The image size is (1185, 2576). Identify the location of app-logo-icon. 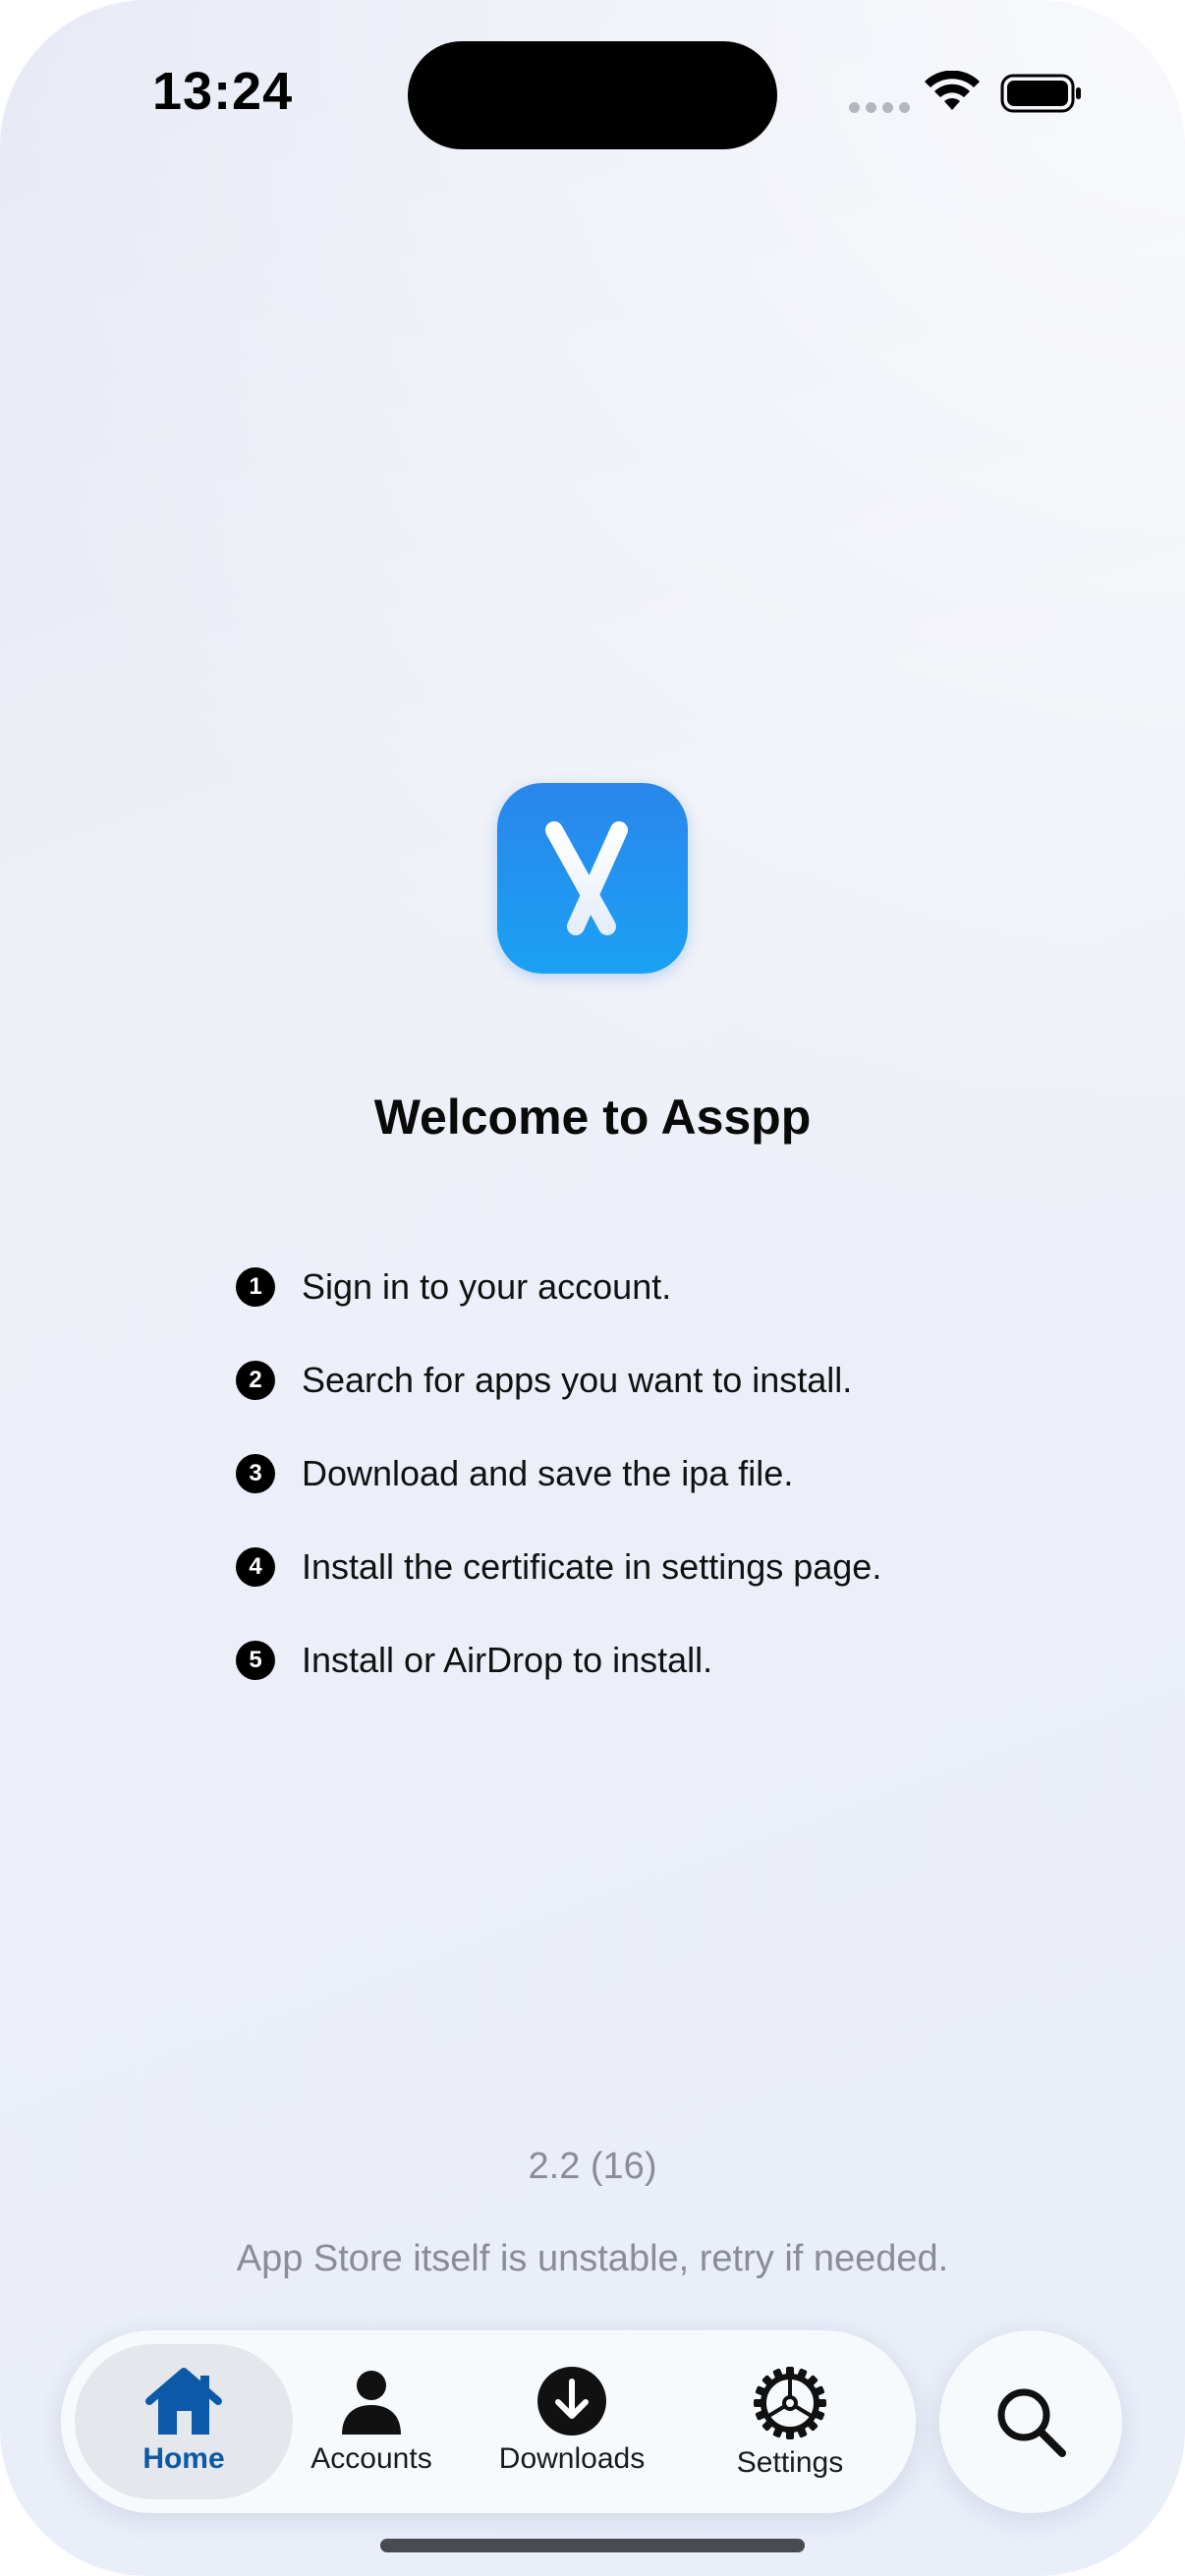
(592, 878).